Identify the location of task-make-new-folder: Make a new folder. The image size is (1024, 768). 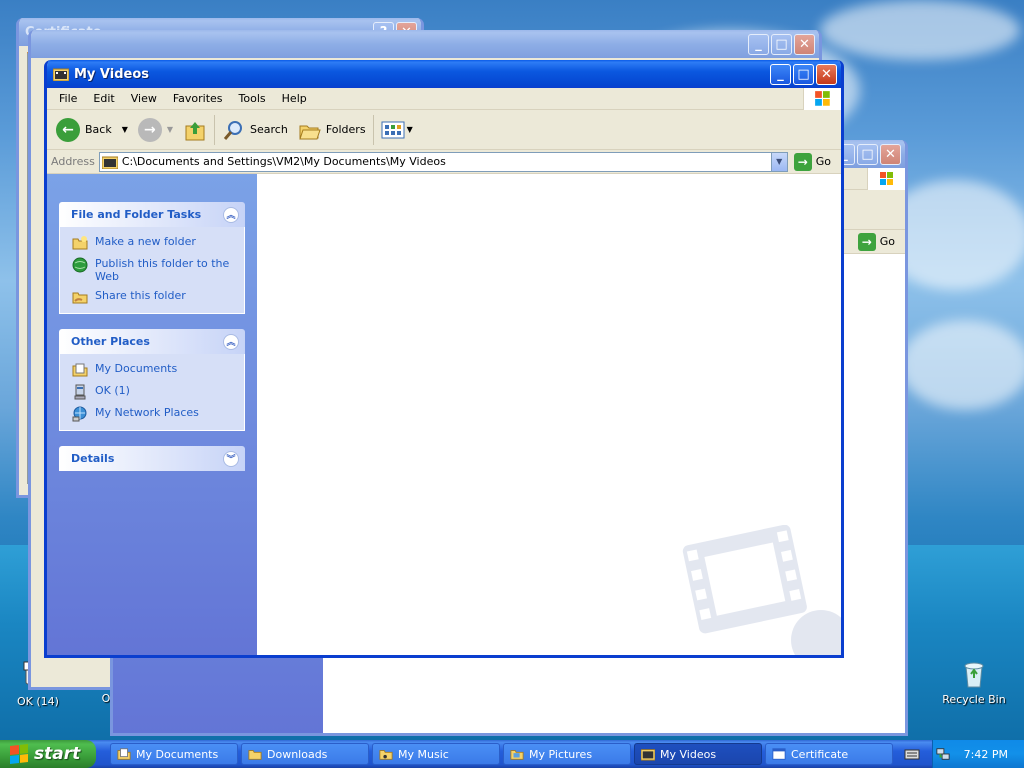
(154, 243).